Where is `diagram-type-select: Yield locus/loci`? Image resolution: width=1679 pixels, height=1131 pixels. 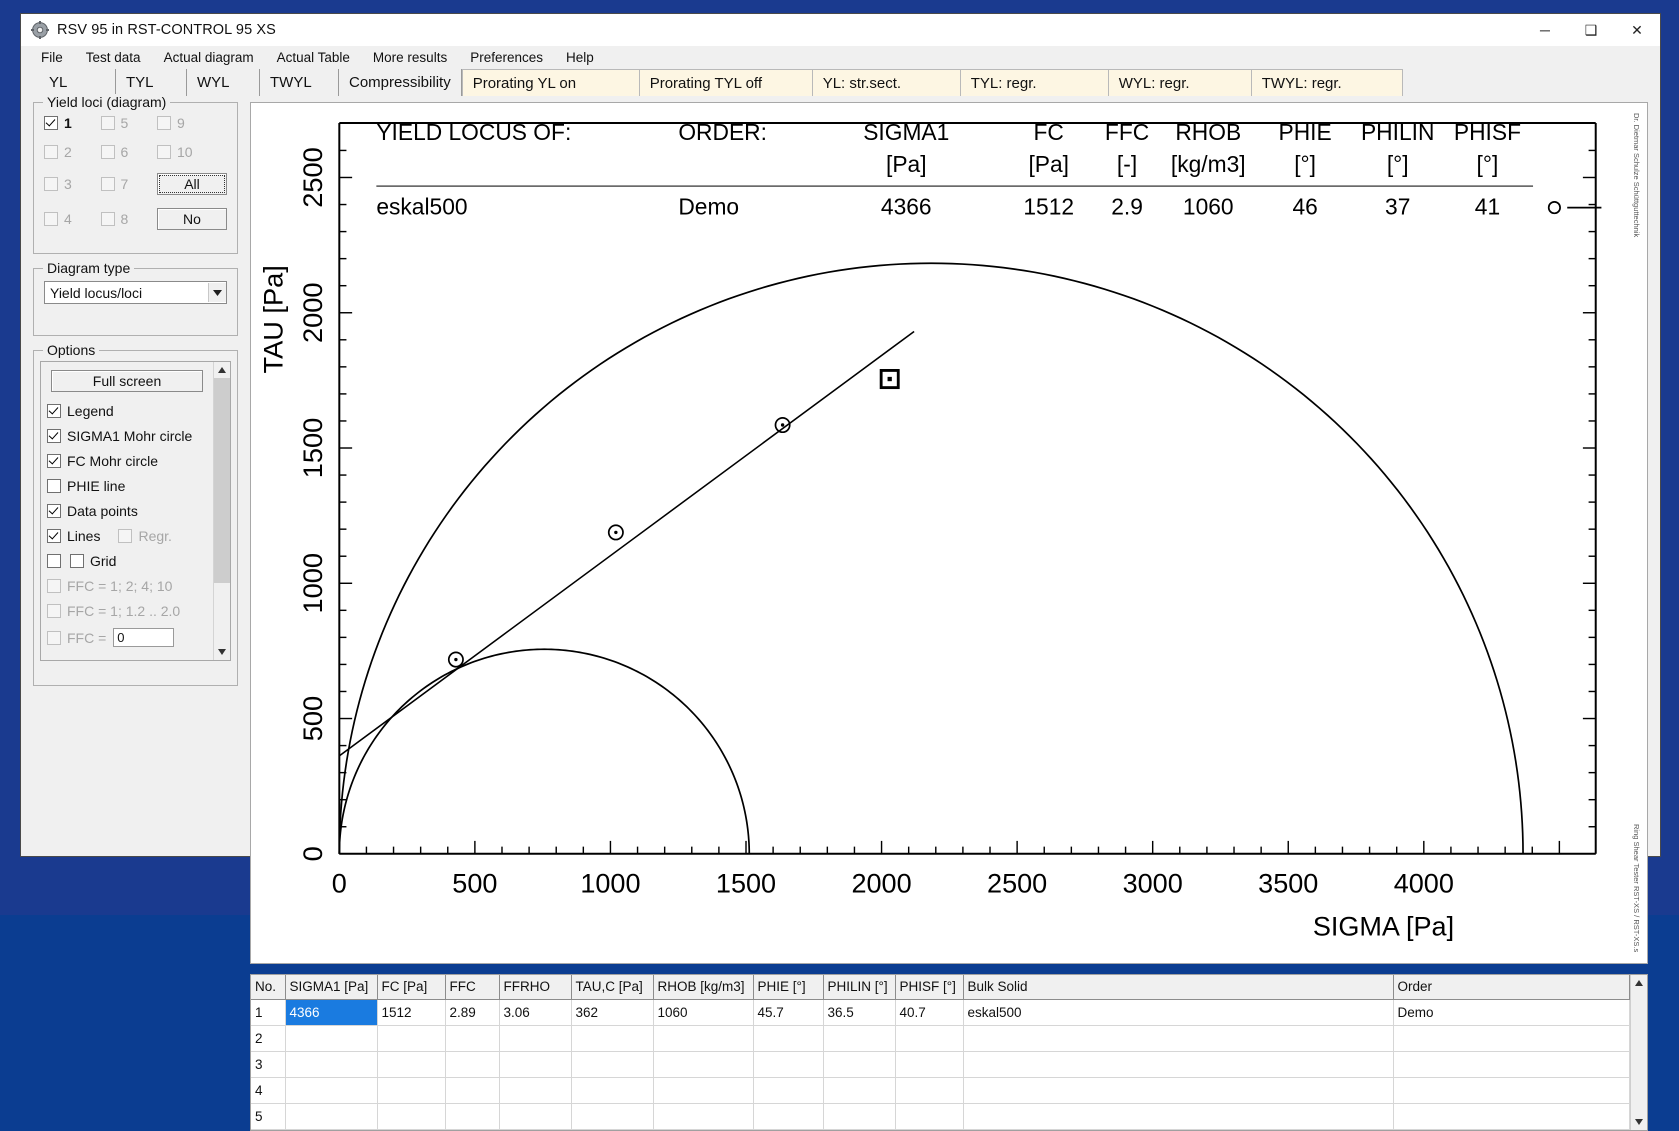 diagram-type-select: Yield locus/loci is located at coordinates (135, 292).